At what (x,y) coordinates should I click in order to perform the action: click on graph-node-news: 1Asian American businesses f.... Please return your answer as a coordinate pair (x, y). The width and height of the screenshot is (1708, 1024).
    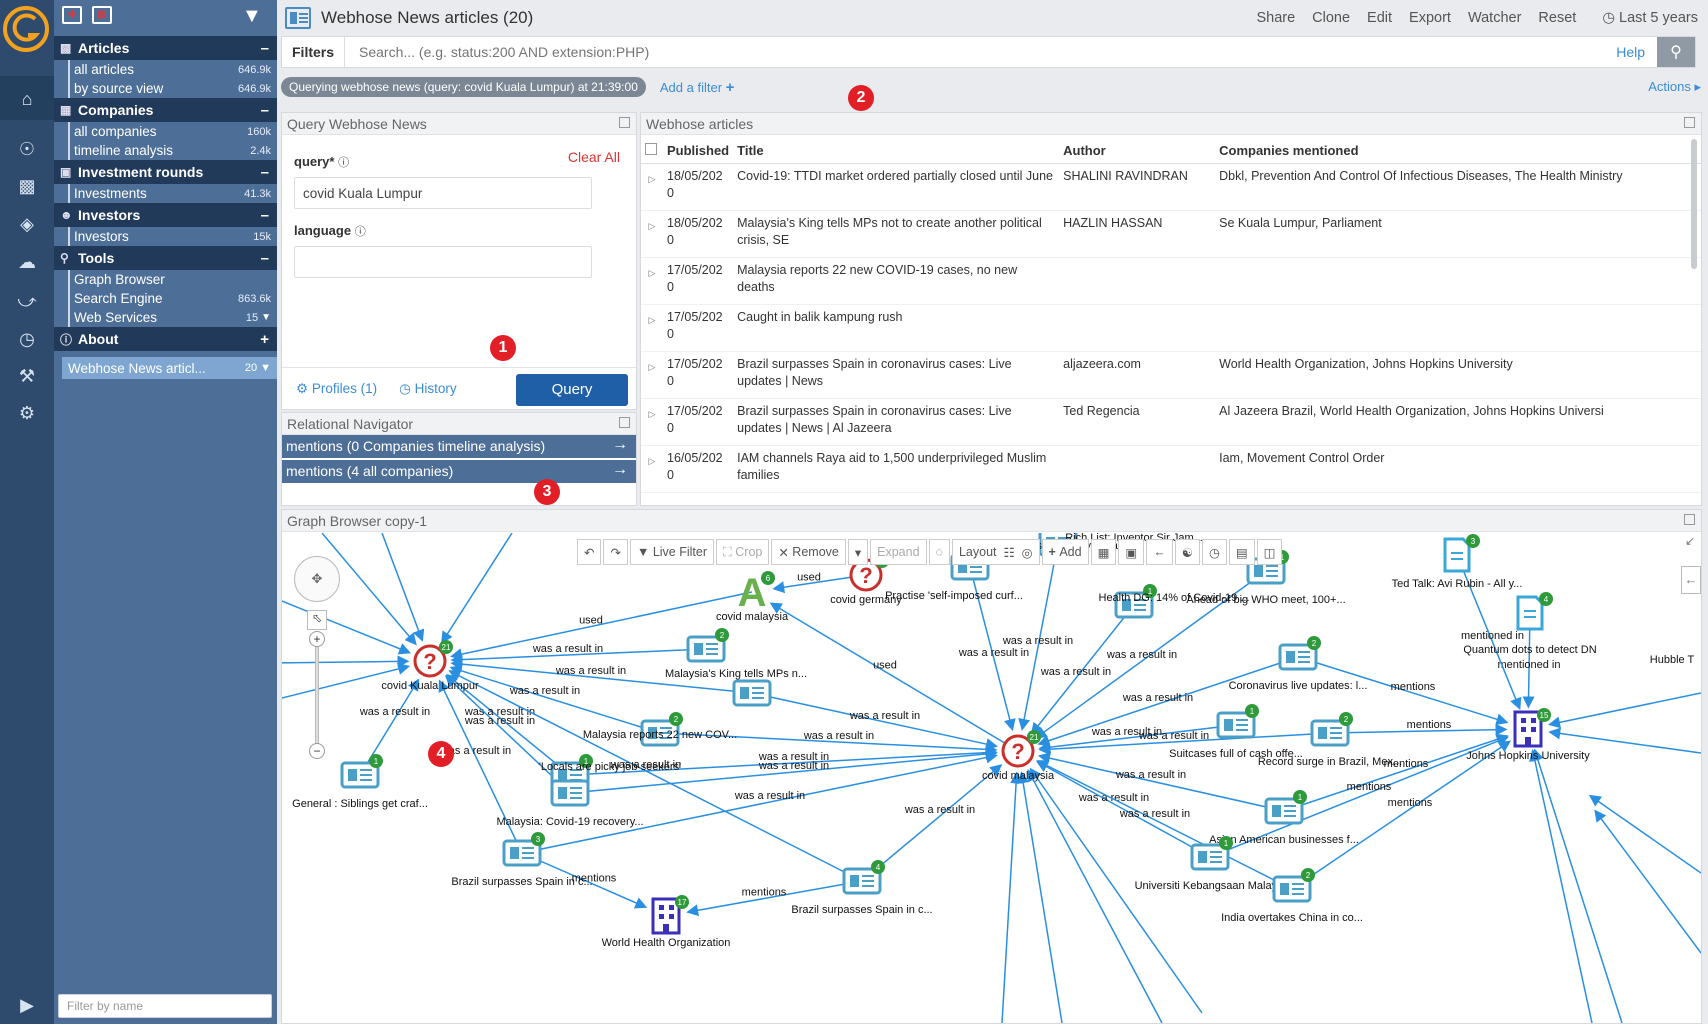
    Looking at the image, I should click on (1284, 818).